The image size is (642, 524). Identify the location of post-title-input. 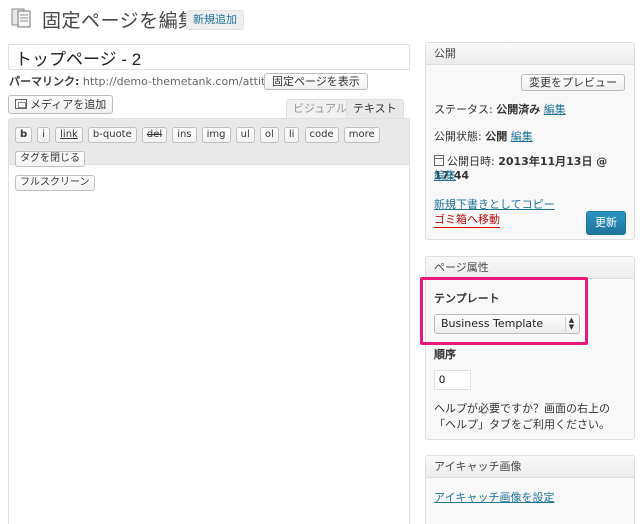
(209, 57).